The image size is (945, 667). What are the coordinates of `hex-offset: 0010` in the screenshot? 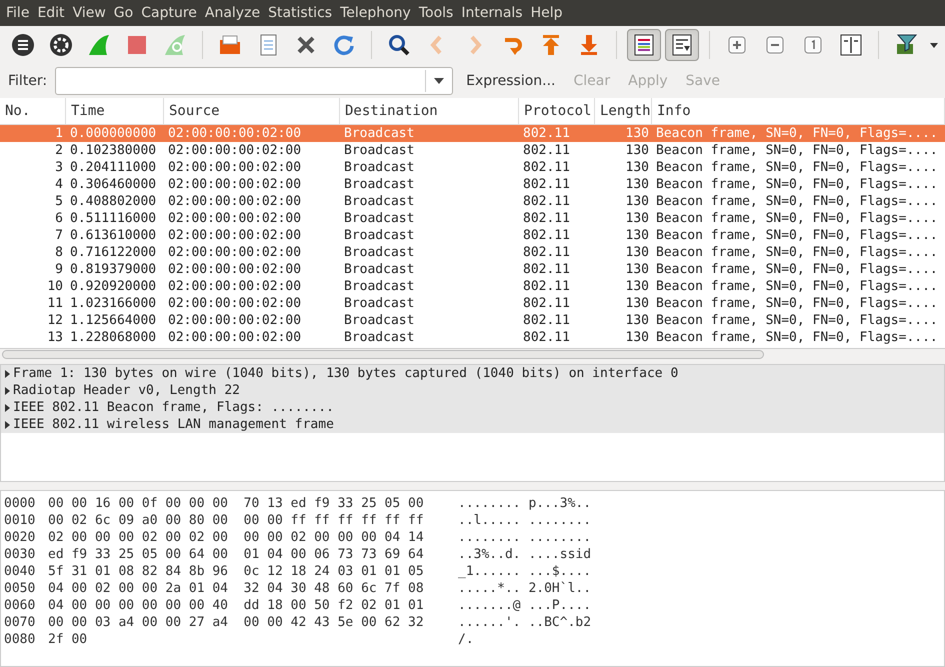 It's located at (19, 520).